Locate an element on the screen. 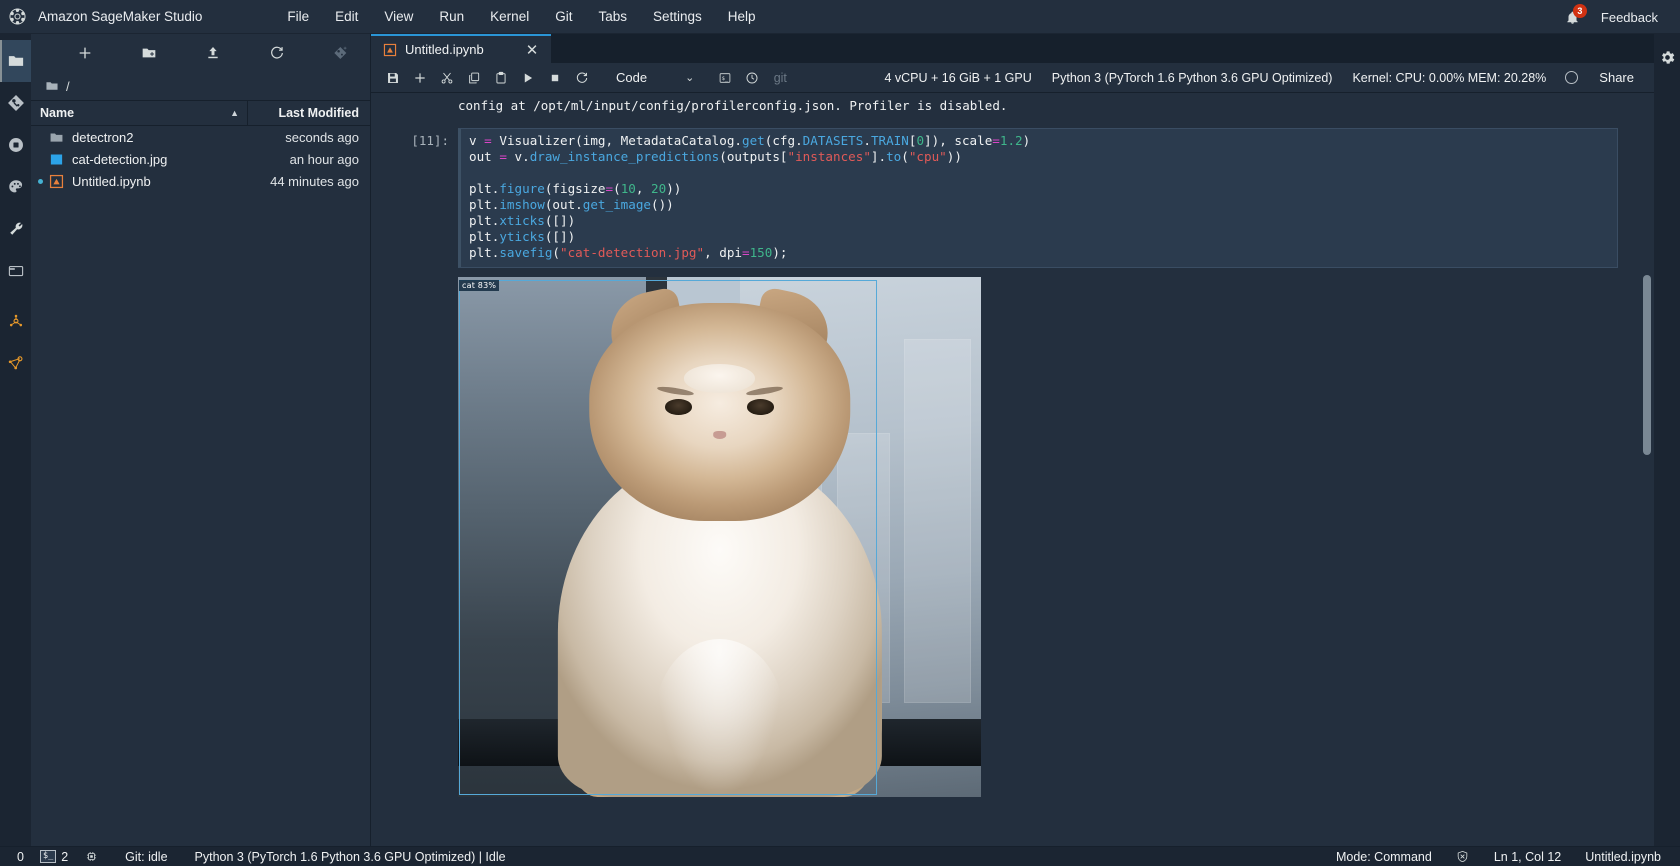 The image size is (1680, 866). left-activity-bar is located at coordinates (15, 440).